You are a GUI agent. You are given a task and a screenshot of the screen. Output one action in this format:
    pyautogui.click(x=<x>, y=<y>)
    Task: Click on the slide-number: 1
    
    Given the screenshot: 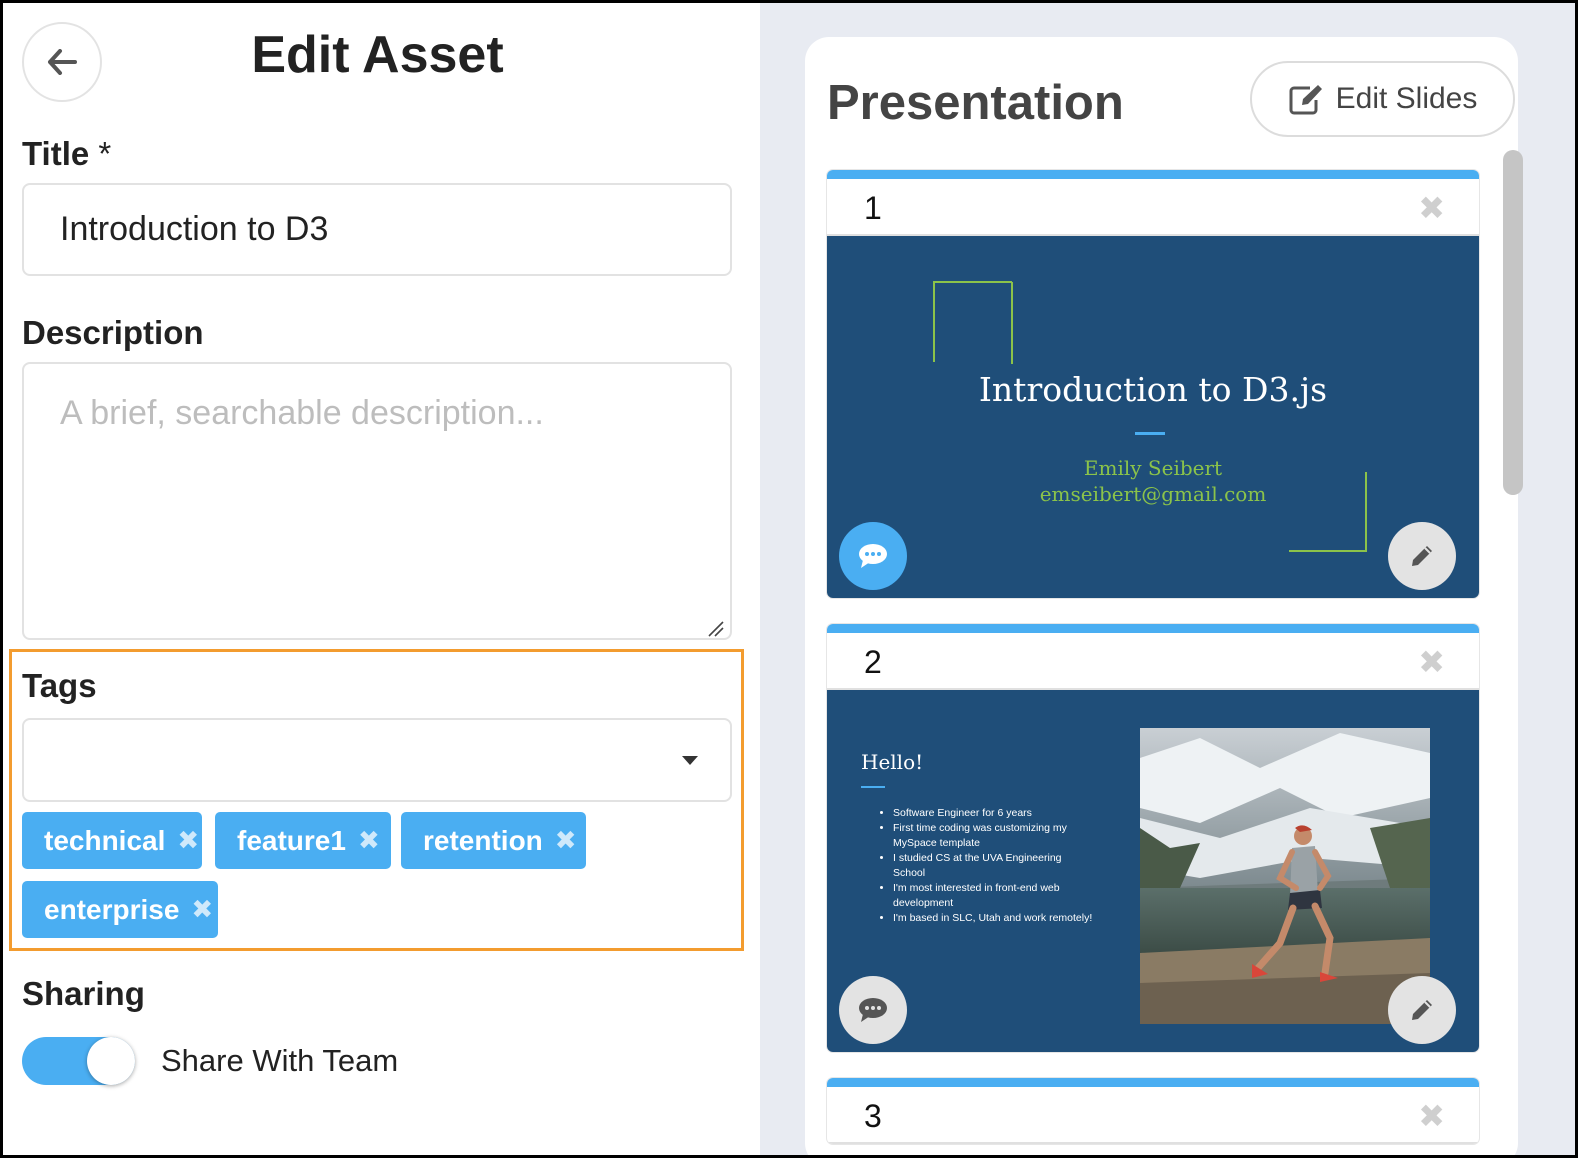 What is the action you would take?
    pyautogui.click(x=873, y=208)
    